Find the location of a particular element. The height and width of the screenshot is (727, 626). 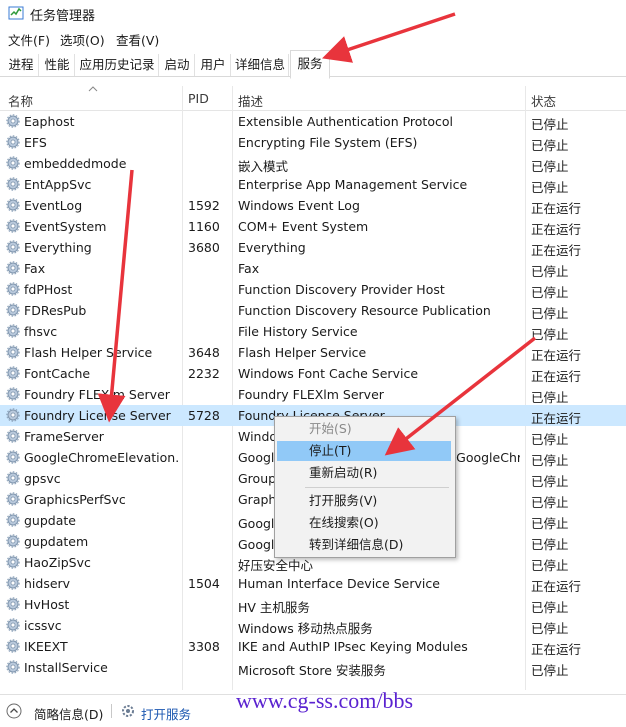

collapse-chevron-icon is located at coordinates (14, 711).